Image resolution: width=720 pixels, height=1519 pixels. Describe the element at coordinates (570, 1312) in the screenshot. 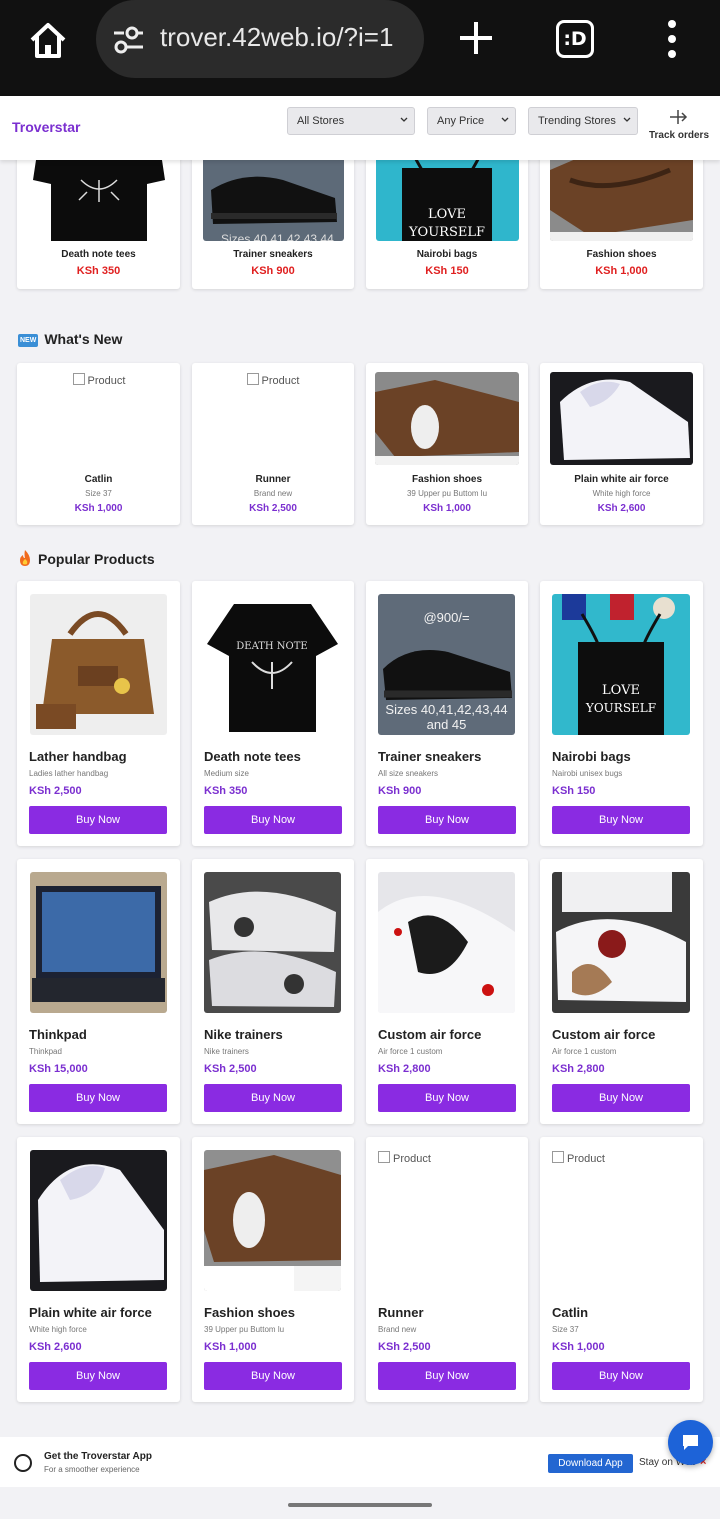

I see `product-name: Catlin` at that location.